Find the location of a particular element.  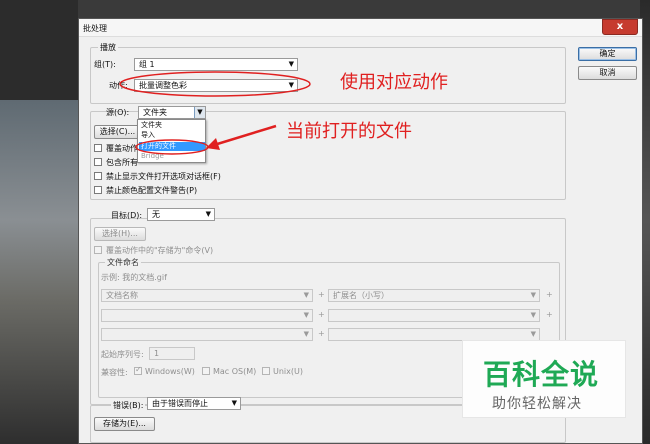

source-option-folder: 文件夹 is located at coordinates (172, 125).